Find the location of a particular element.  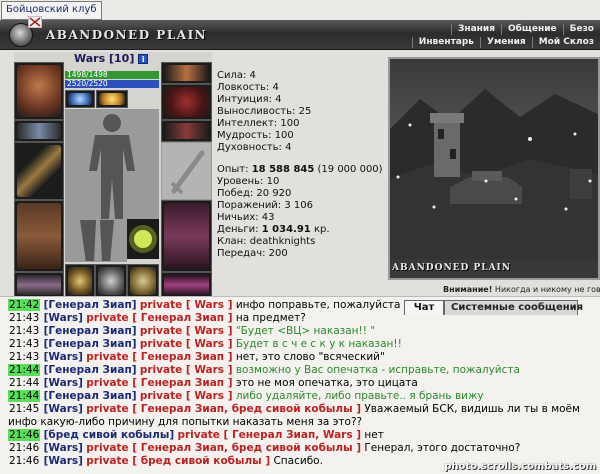

armor-slot is located at coordinates (39, 236).